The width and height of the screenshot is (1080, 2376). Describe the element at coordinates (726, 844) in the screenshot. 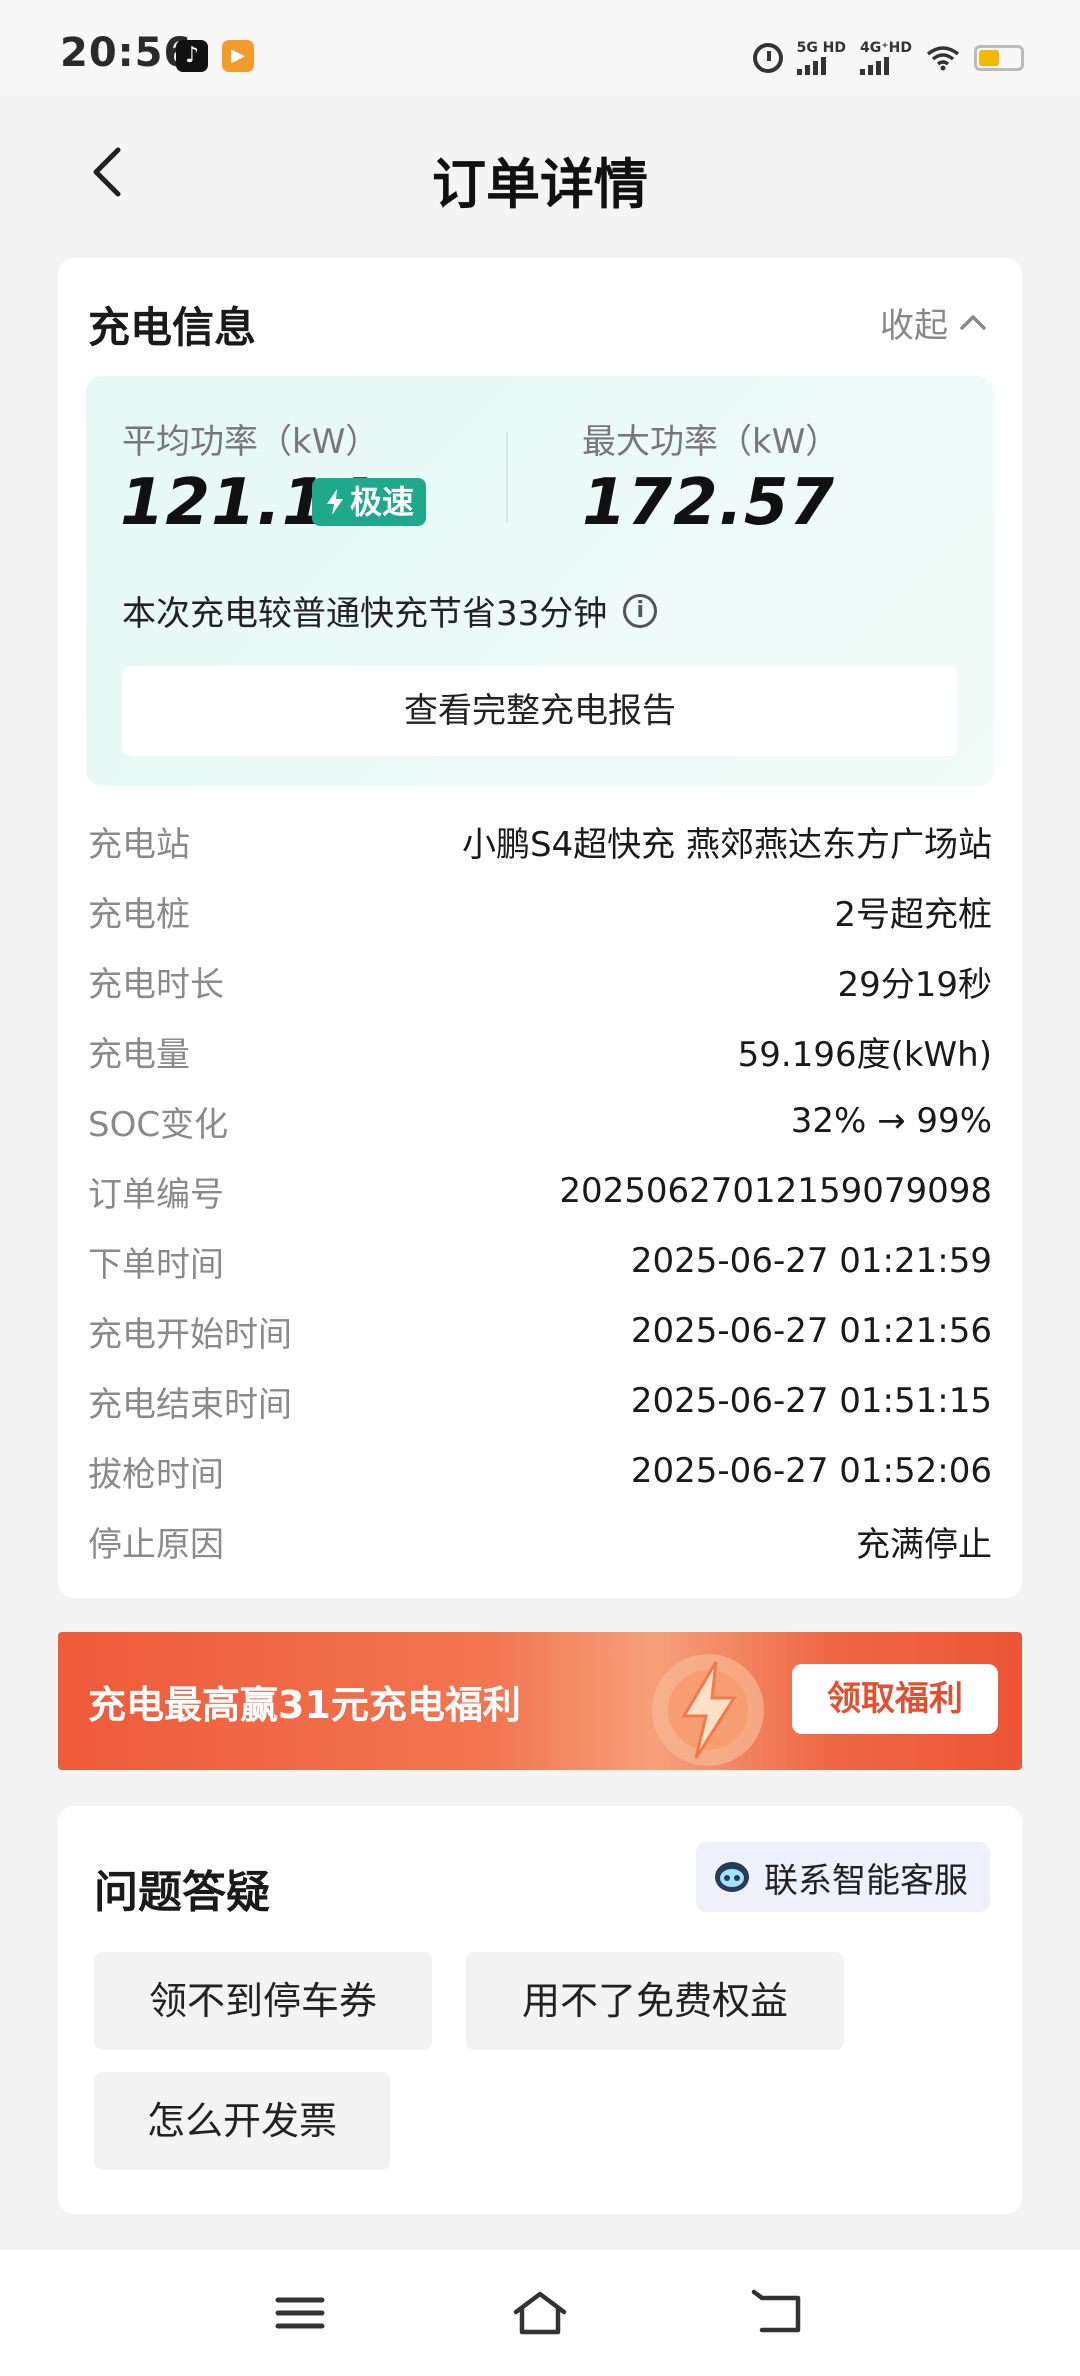

I see `detail-value: 小鹏S4超快充 燕郊燕达东方广场站` at that location.